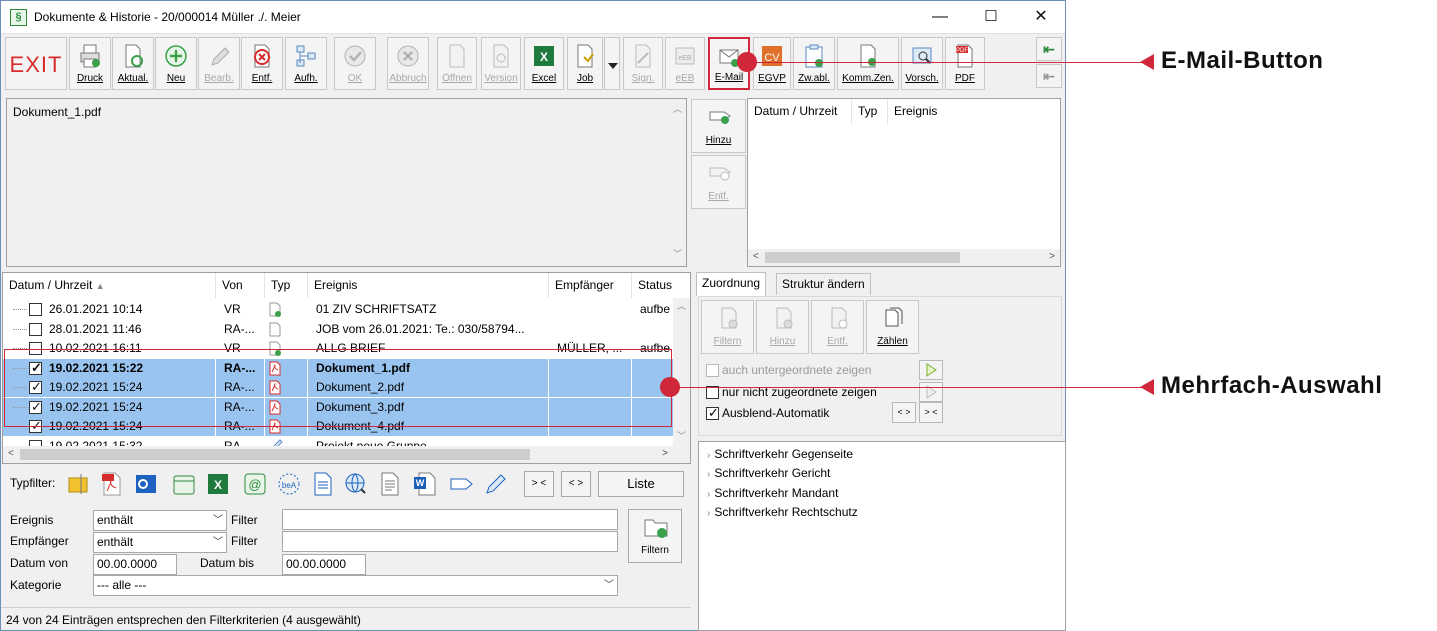 This screenshot has height=631, width=1437. Describe the element at coordinates (928, 111) in the screenshot. I see `history-col-event: Ereignis` at that location.